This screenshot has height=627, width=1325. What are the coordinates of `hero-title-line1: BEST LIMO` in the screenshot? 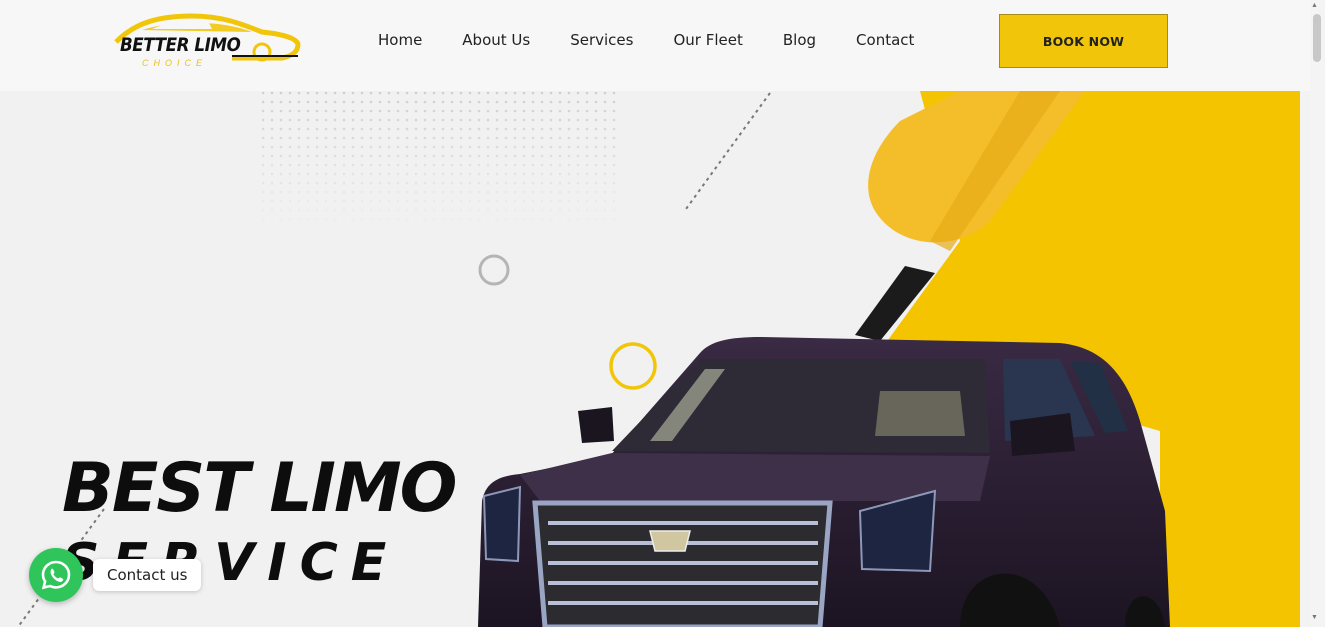 It's located at (259, 488).